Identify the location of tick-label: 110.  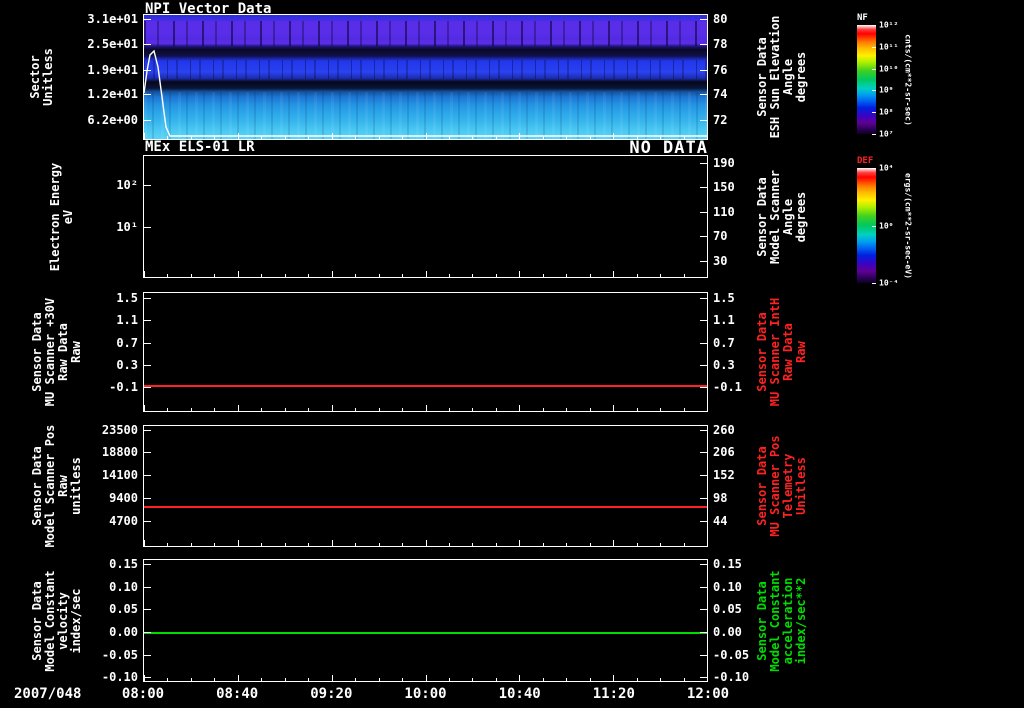
(724, 211).